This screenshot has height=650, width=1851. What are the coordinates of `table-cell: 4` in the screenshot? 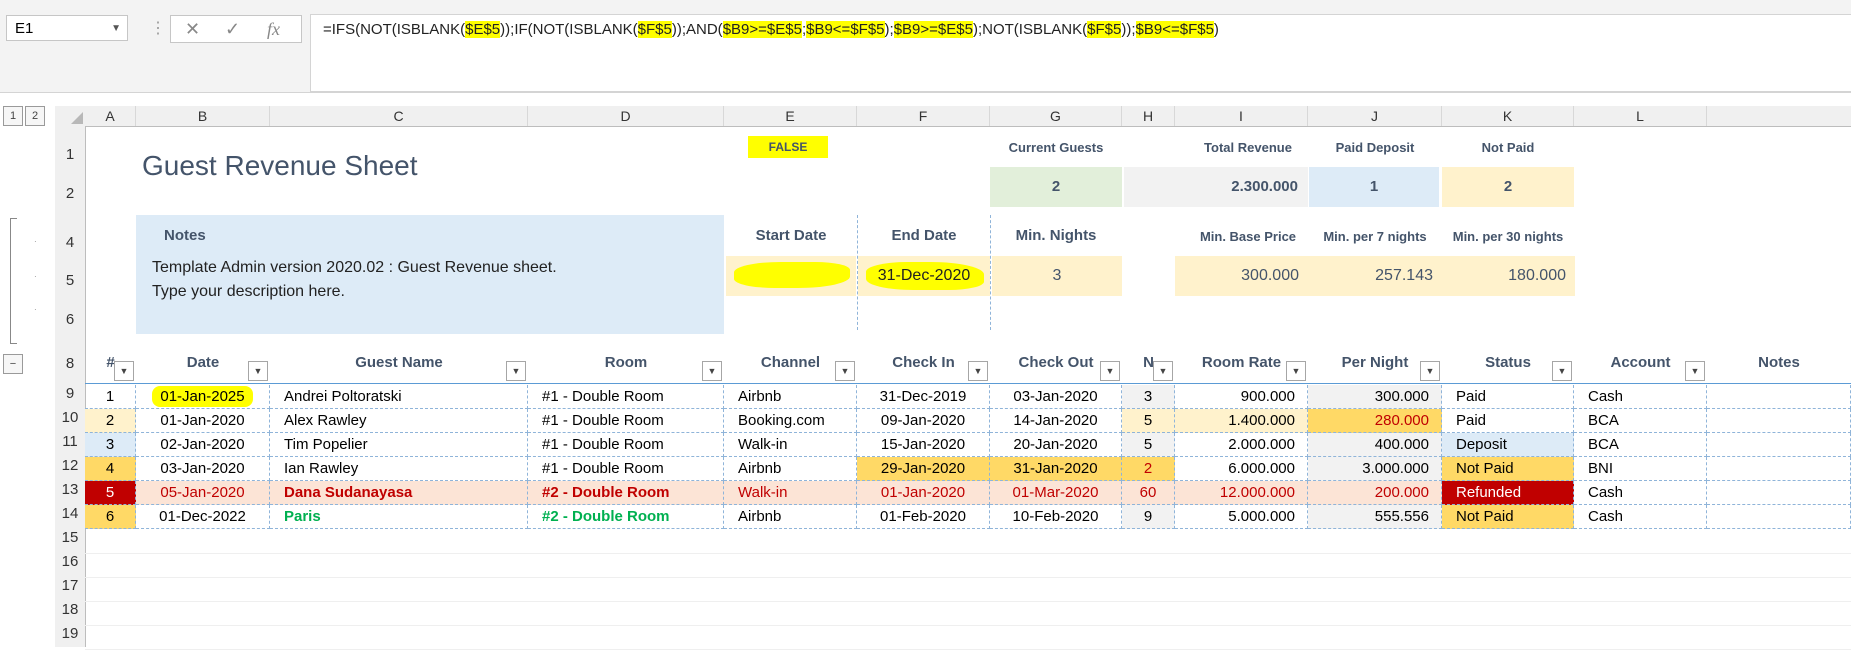 It's located at (110, 469).